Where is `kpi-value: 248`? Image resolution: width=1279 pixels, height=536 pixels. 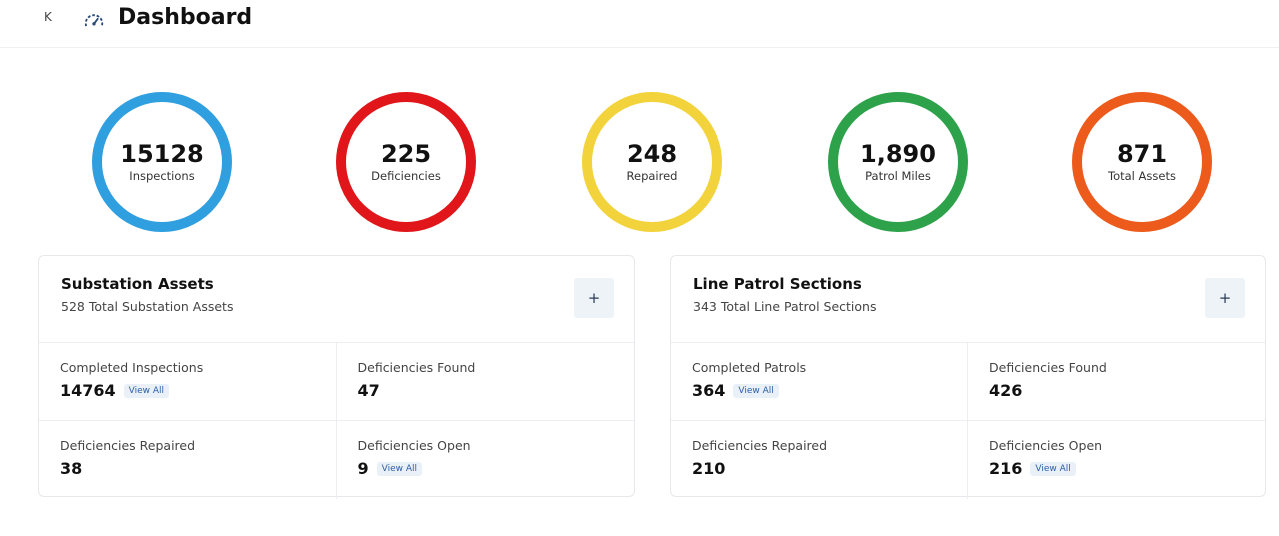
kpi-value: 248 is located at coordinates (652, 153).